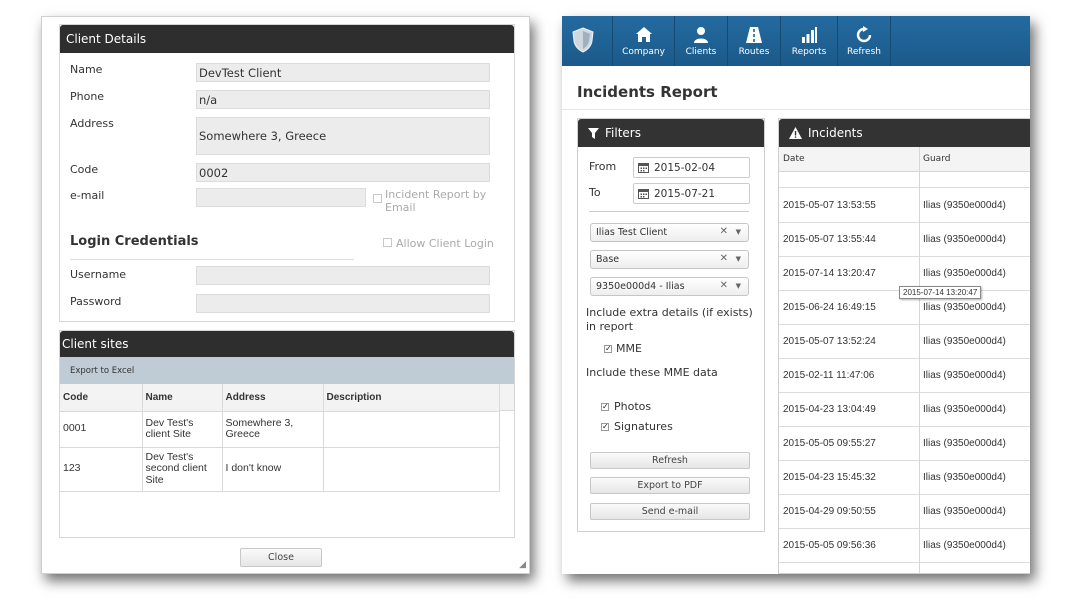 This screenshot has height=607, width=1070. Describe the element at coordinates (623, 133) in the screenshot. I see `filters-title: Filters` at that location.